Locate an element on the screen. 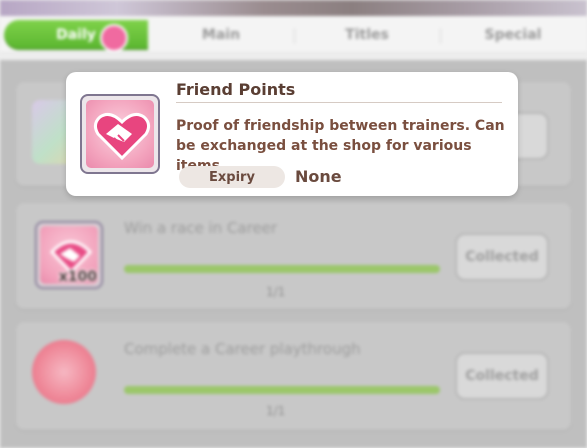  notification-badge is located at coordinates (114, 38).